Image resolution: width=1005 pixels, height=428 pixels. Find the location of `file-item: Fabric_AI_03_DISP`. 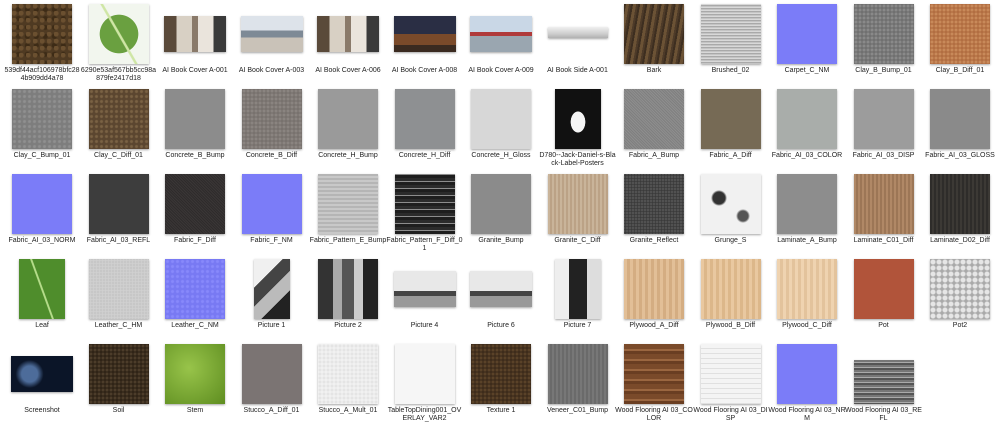

file-item: Fabric_AI_03_DISP is located at coordinates (884, 123).